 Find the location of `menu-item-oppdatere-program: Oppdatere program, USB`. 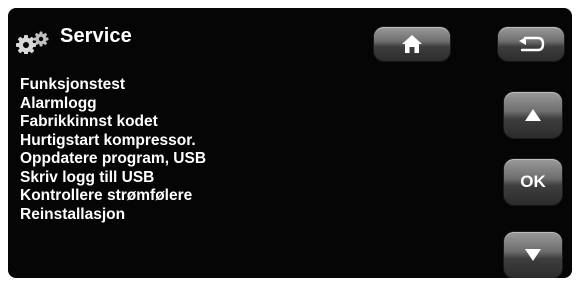

menu-item-oppdatere-program: Oppdatere program, USB is located at coordinates (113, 159).